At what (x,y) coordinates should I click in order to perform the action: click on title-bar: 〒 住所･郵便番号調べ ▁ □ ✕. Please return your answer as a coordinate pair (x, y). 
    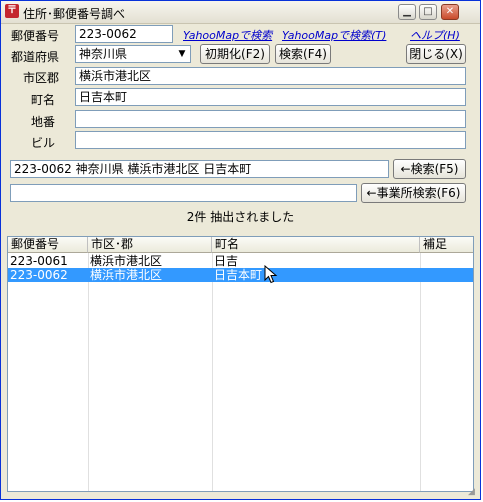
    Looking at the image, I should click on (240, 12).